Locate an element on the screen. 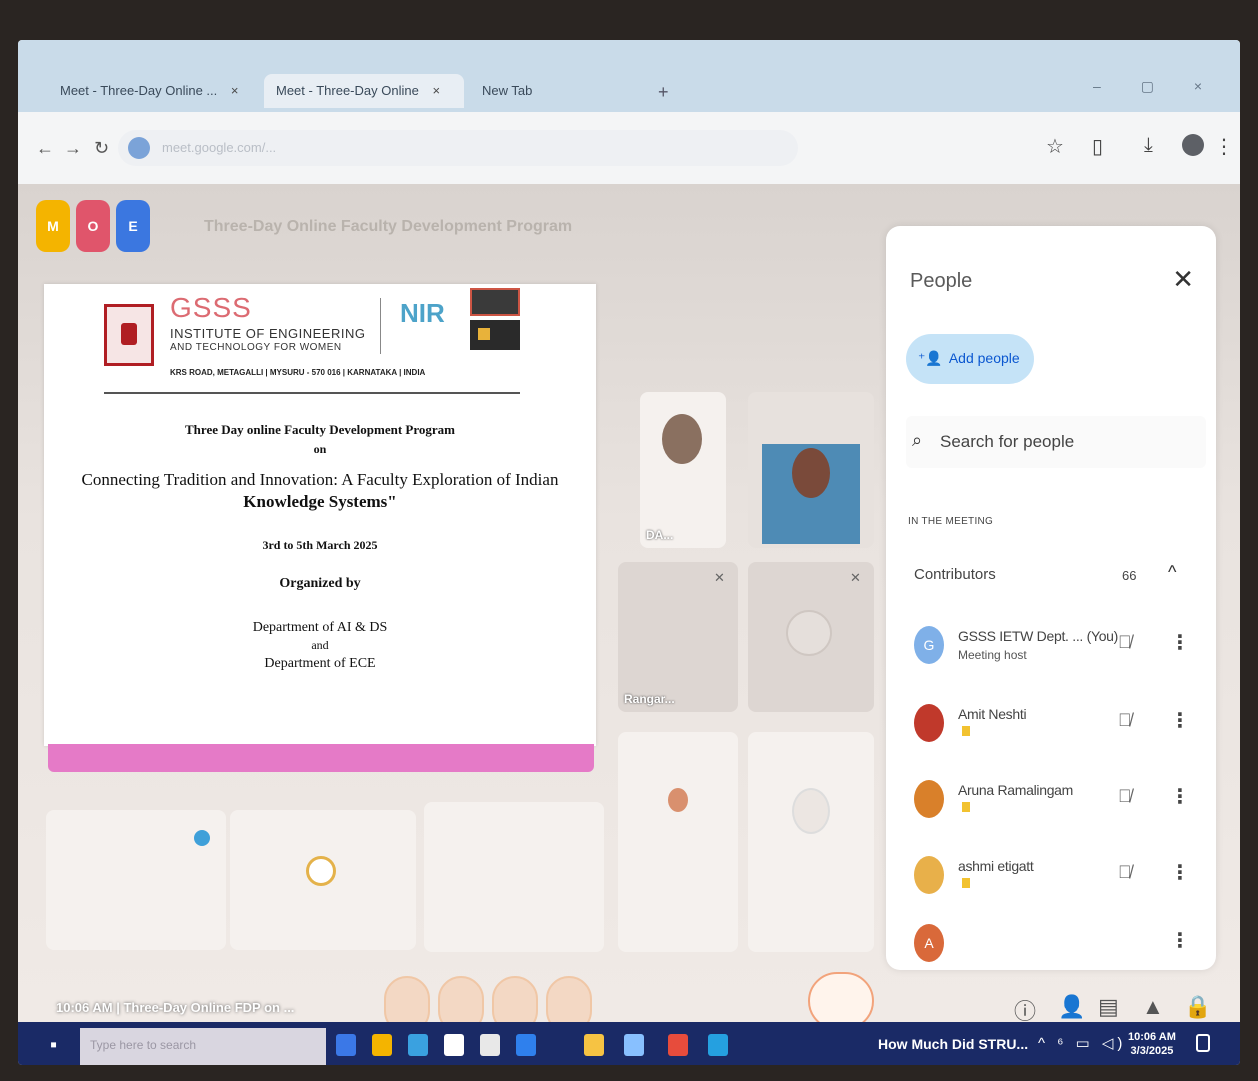 This screenshot has width=1258, height=1081. participant-row: ashmi etigatt 🎙̸ ⋮ is located at coordinates (1053, 878).